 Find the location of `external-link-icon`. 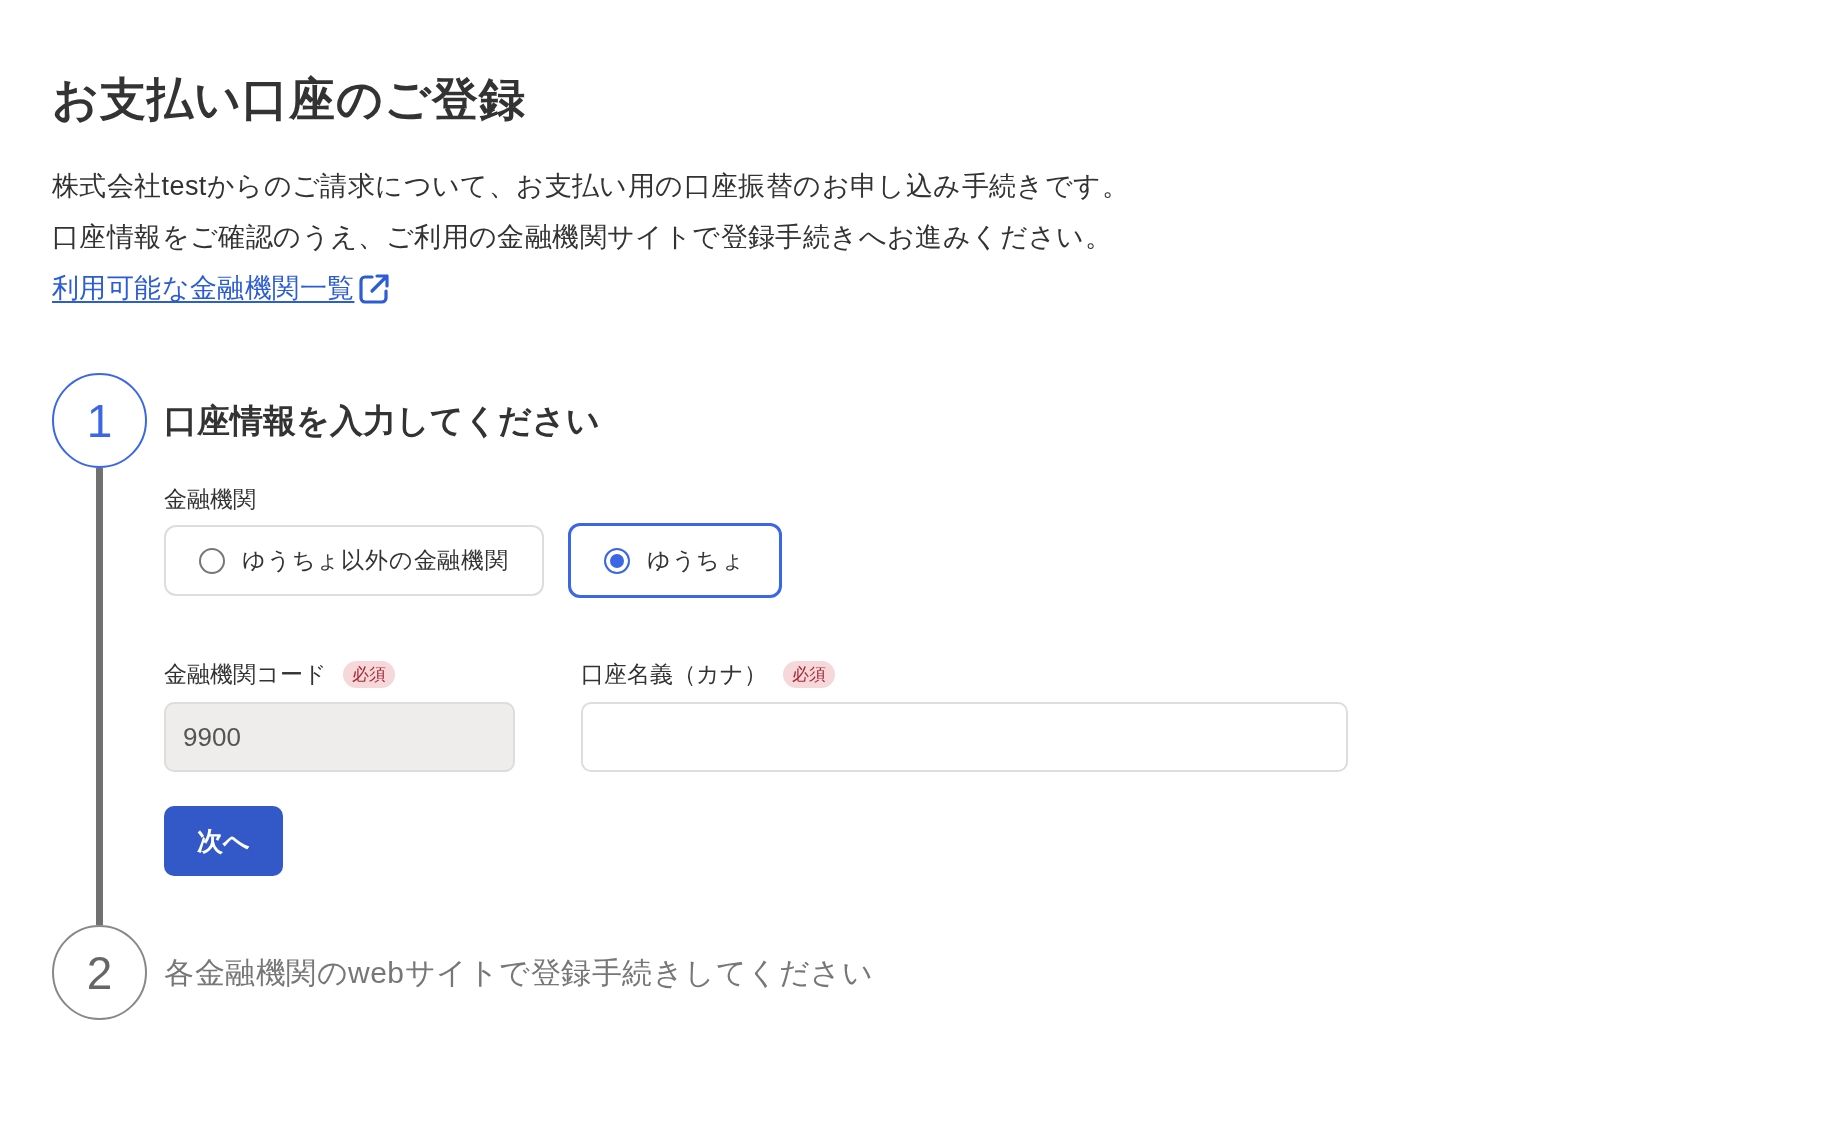

external-link-icon is located at coordinates (374, 288).